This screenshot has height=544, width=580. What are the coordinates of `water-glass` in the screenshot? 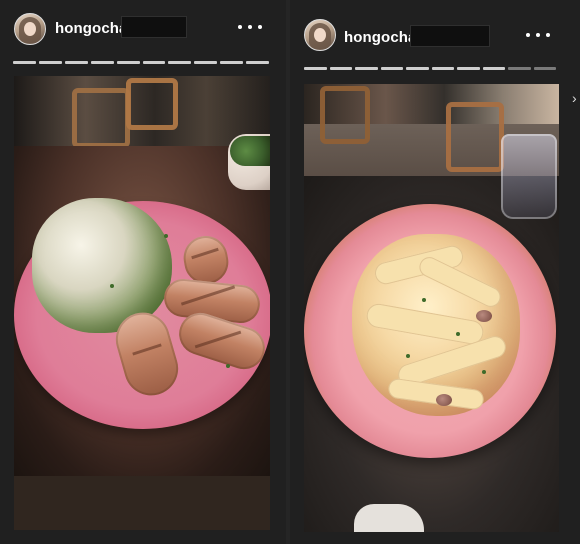 It's located at (529, 176).